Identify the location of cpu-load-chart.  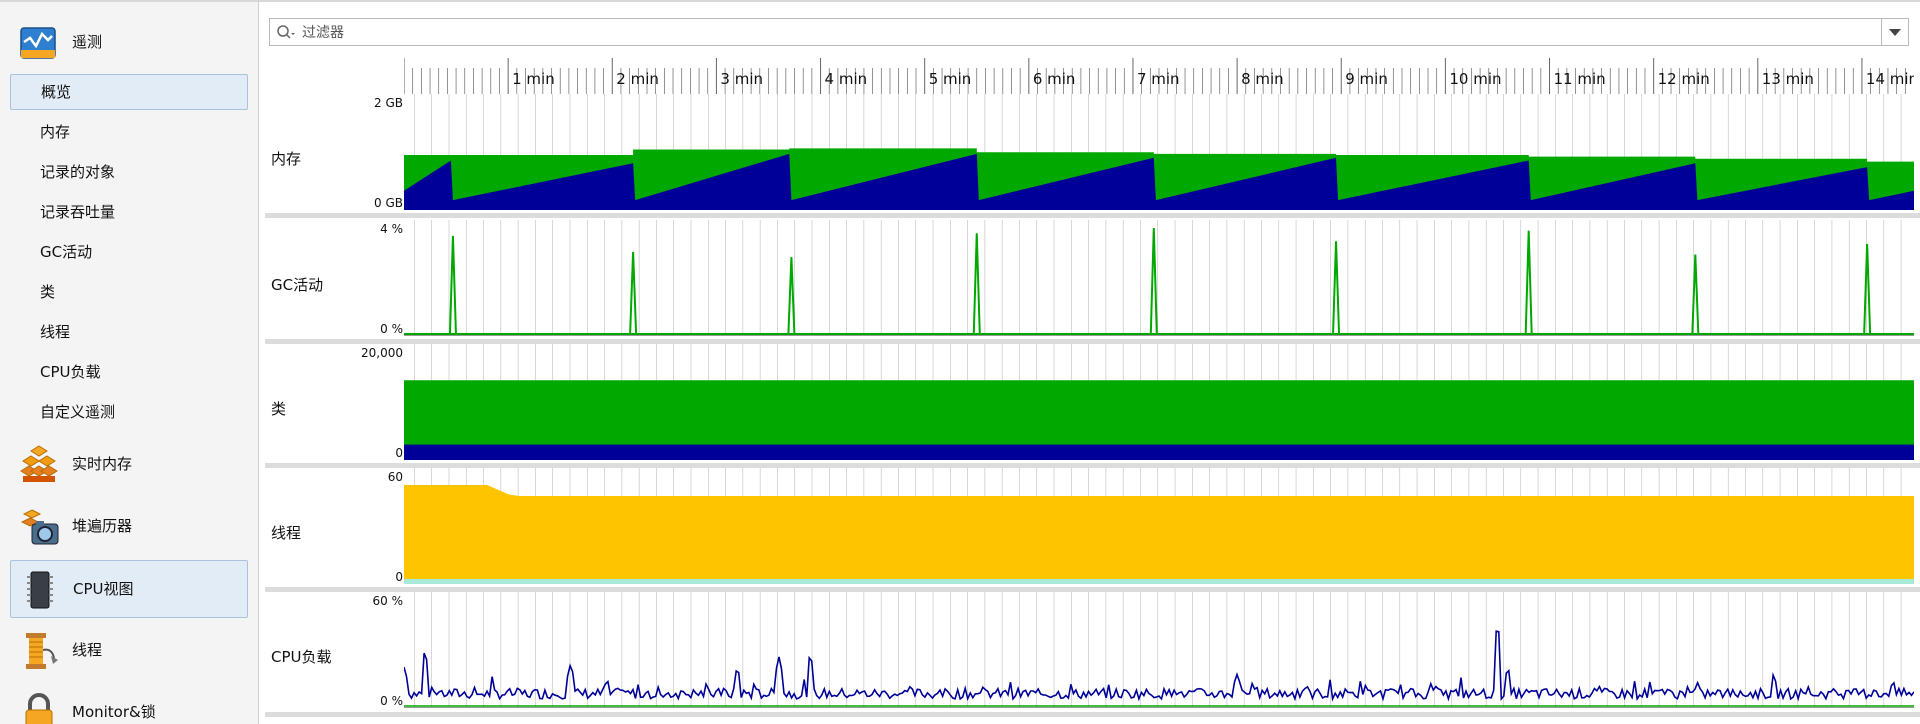
(1159, 650).